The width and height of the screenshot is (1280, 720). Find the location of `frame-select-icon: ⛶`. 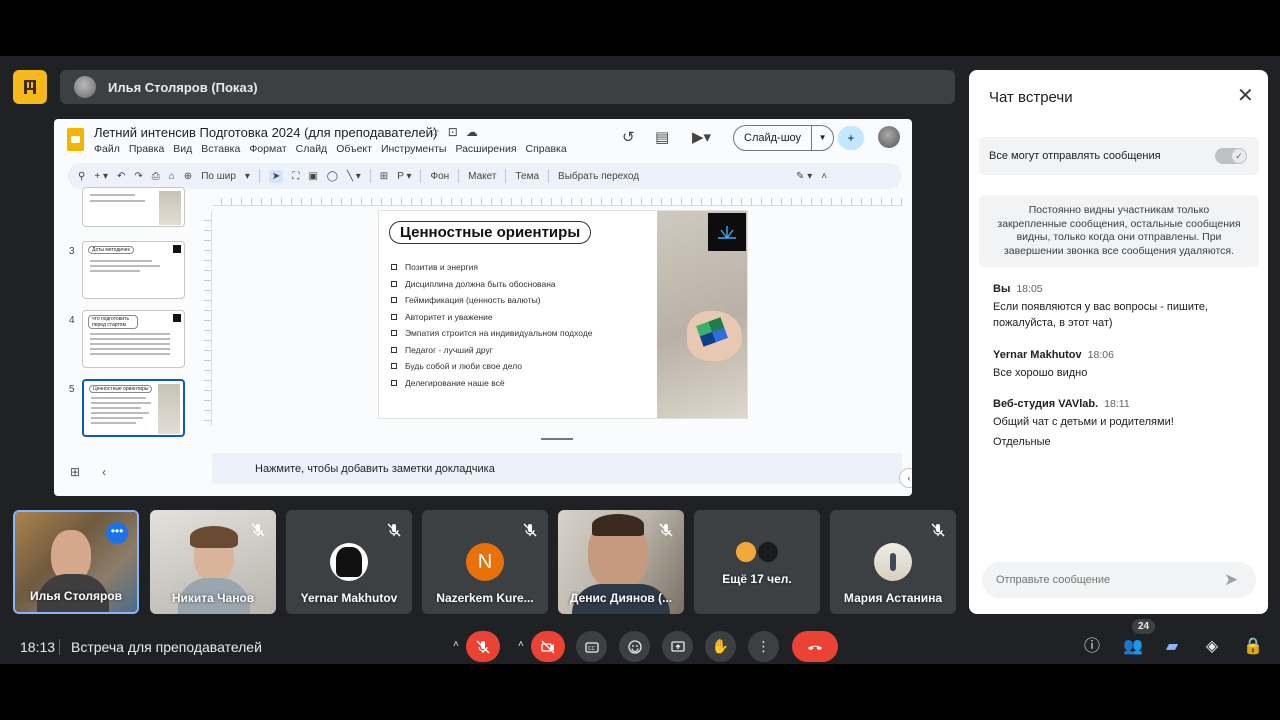

frame-select-icon: ⛶ is located at coordinates (295, 176).